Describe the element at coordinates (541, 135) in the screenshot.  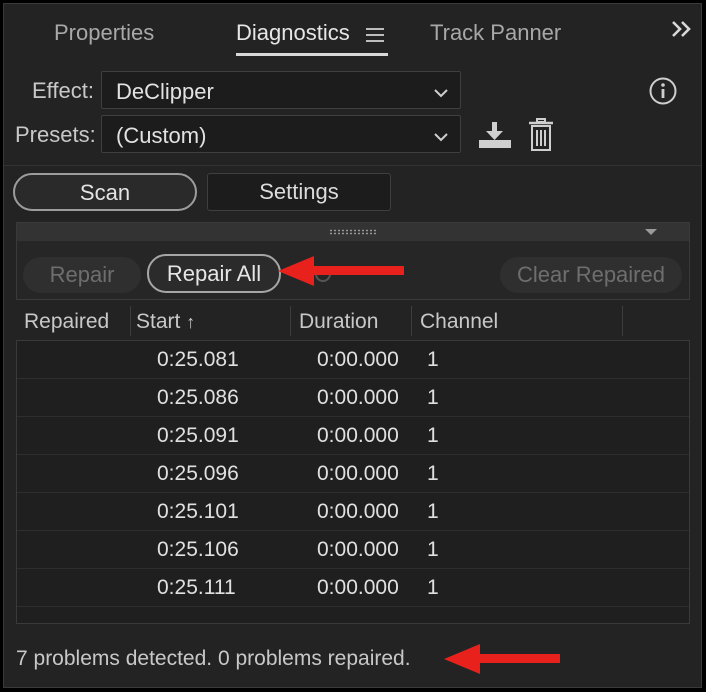
I see `trash-icon` at that location.